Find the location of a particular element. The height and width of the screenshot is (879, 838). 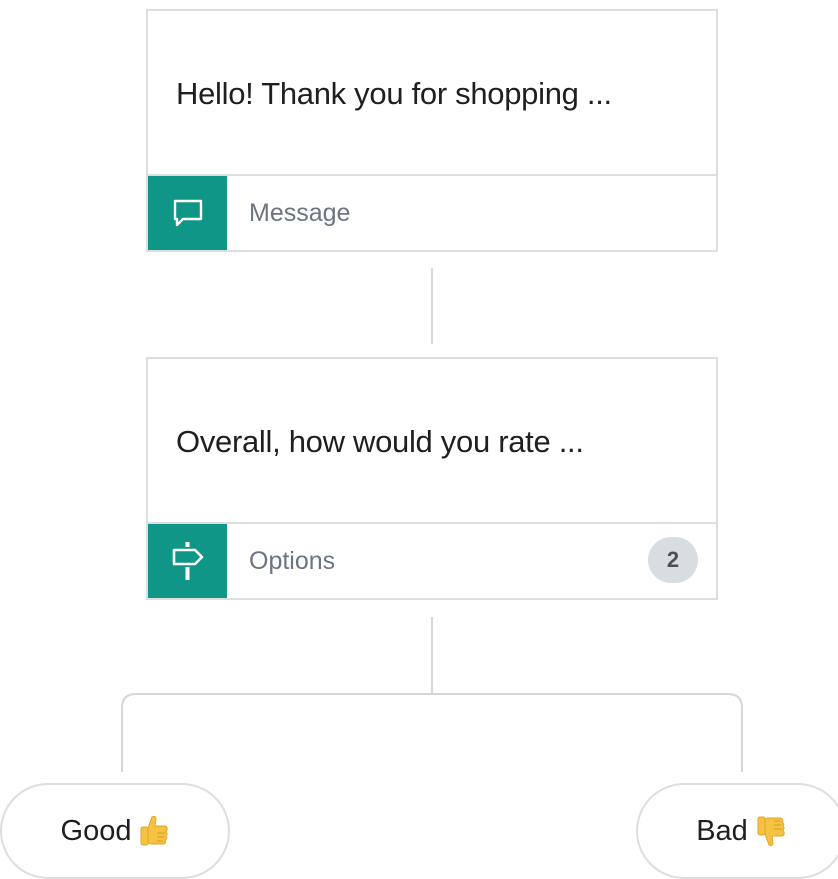

option-bad-label: Bad is located at coordinates (722, 830).